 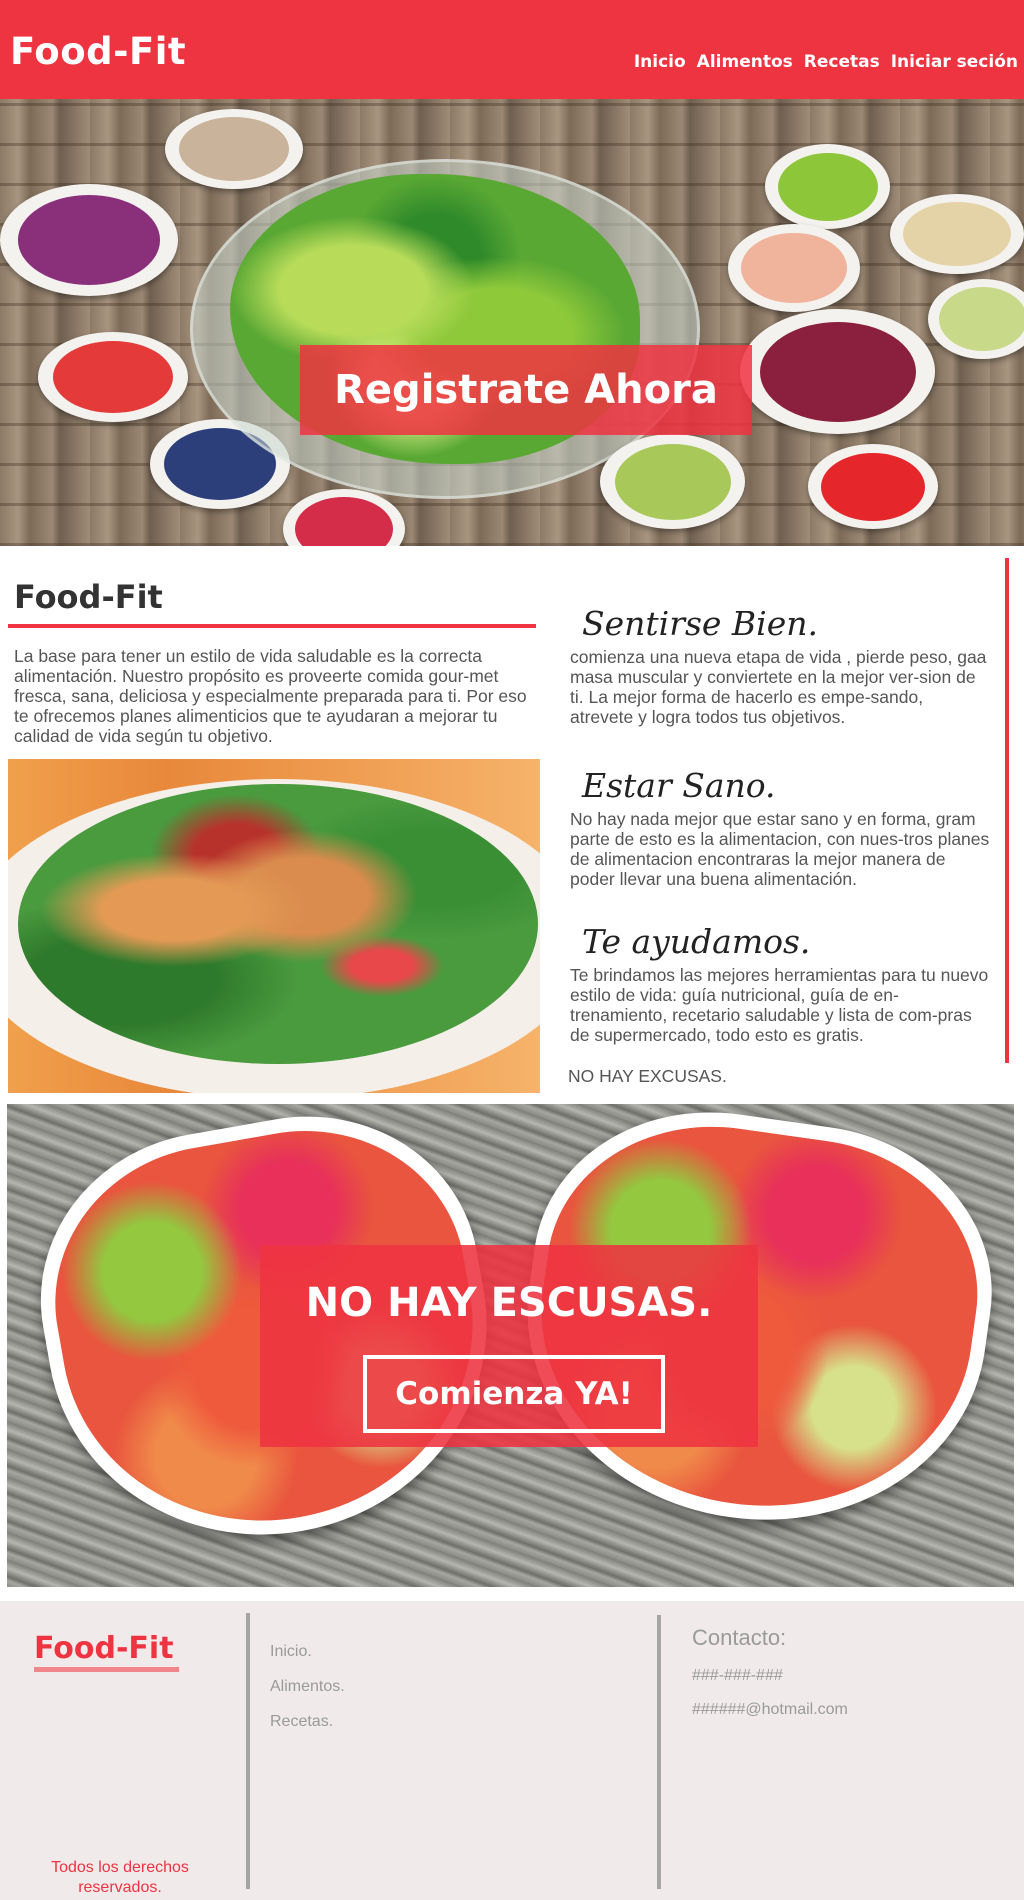 I want to click on contact-title: Contacto:, so click(x=739, y=1637).